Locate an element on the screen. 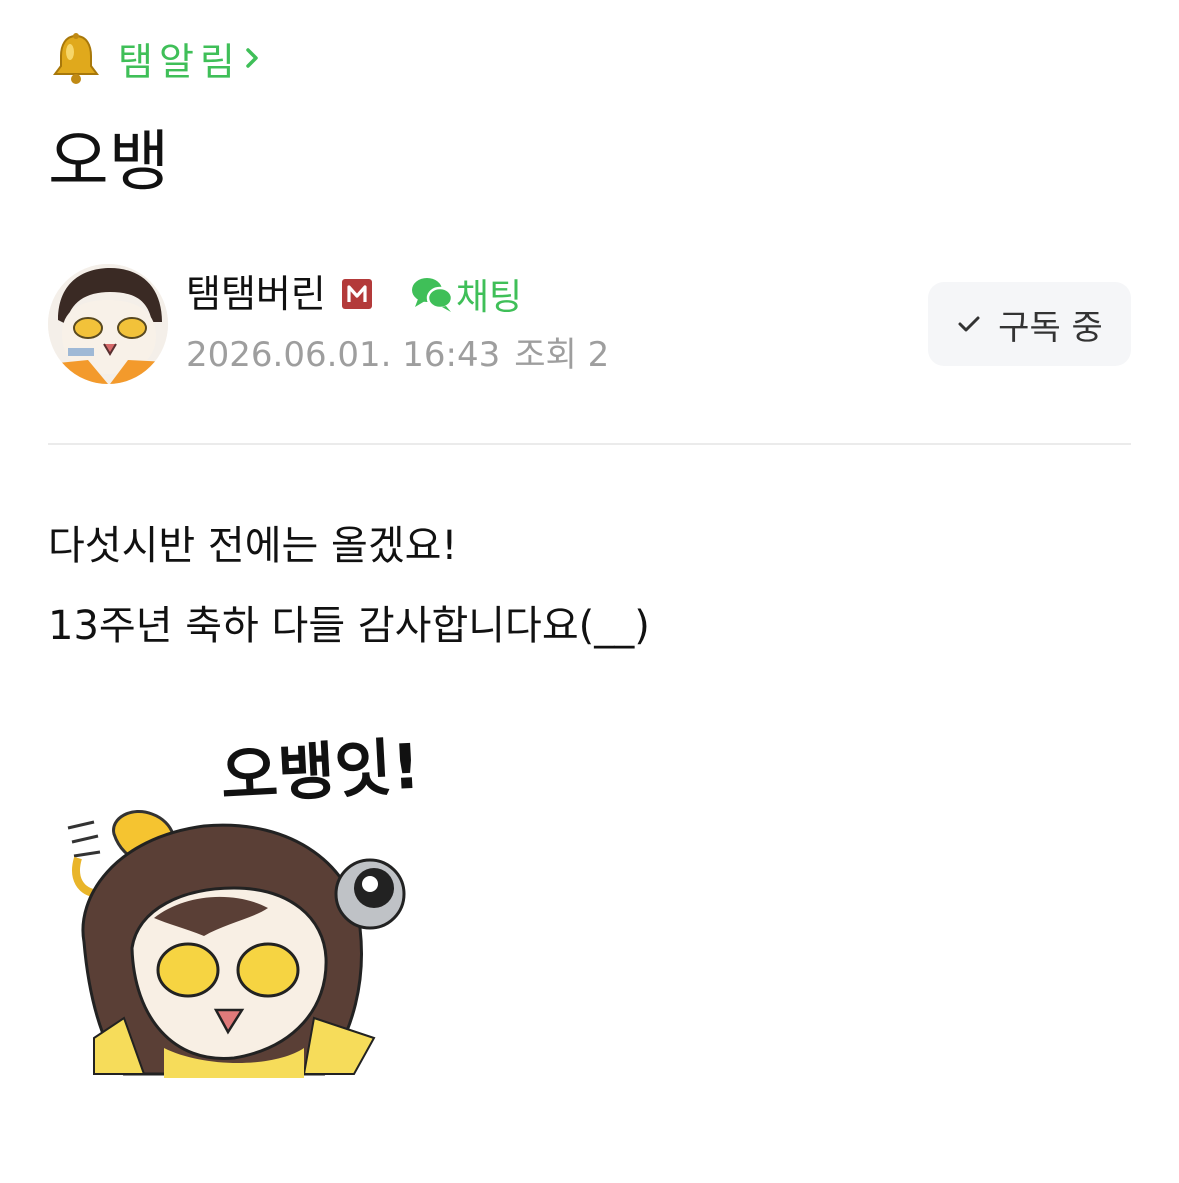 This screenshot has height=1183, width=1179. post-body: 다섯시반 전에는 올겠요! 13주년 축하 다들 감사합니다요(__) is located at coordinates (349, 596).